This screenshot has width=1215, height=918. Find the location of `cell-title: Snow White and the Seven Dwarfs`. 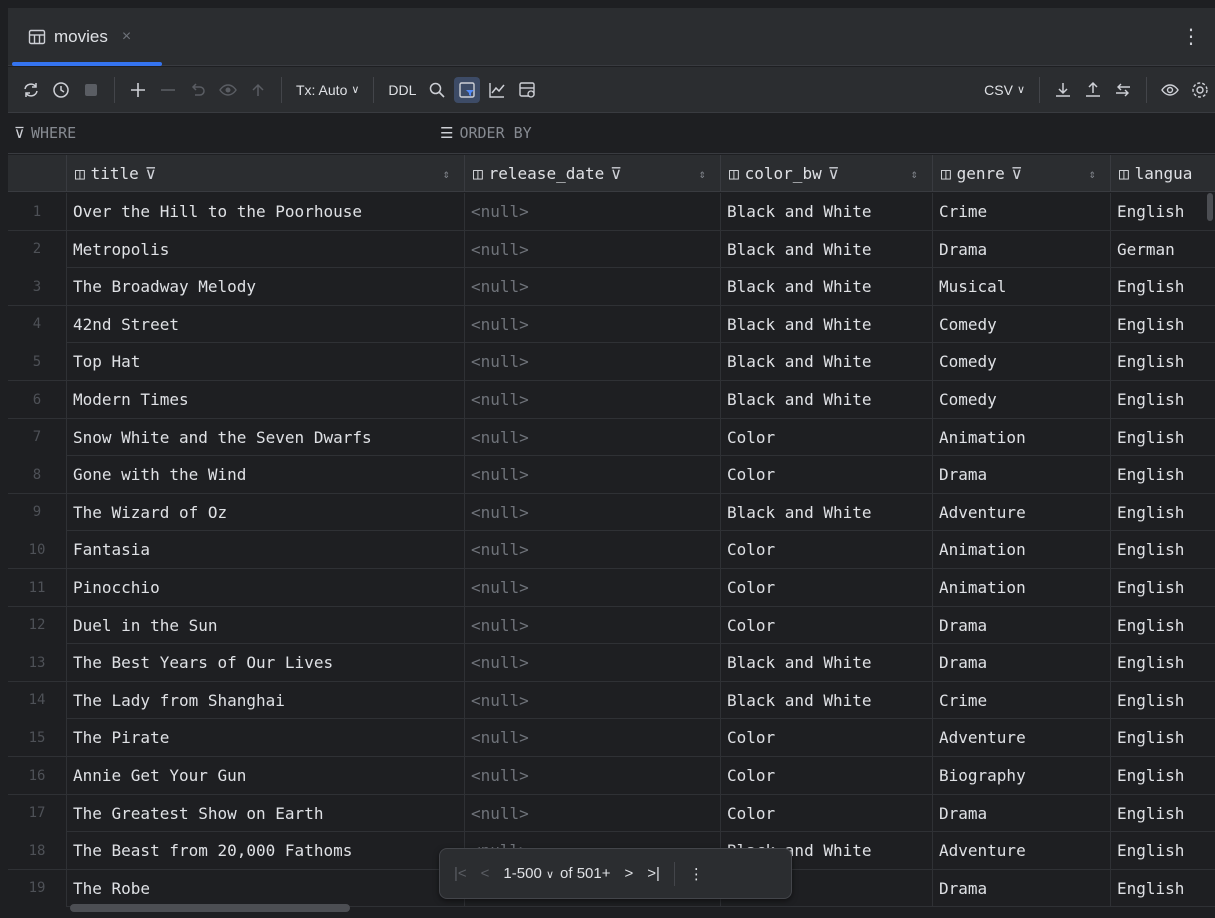

cell-title: Snow White and the Seven Dwarfs is located at coordinates (266, 437).